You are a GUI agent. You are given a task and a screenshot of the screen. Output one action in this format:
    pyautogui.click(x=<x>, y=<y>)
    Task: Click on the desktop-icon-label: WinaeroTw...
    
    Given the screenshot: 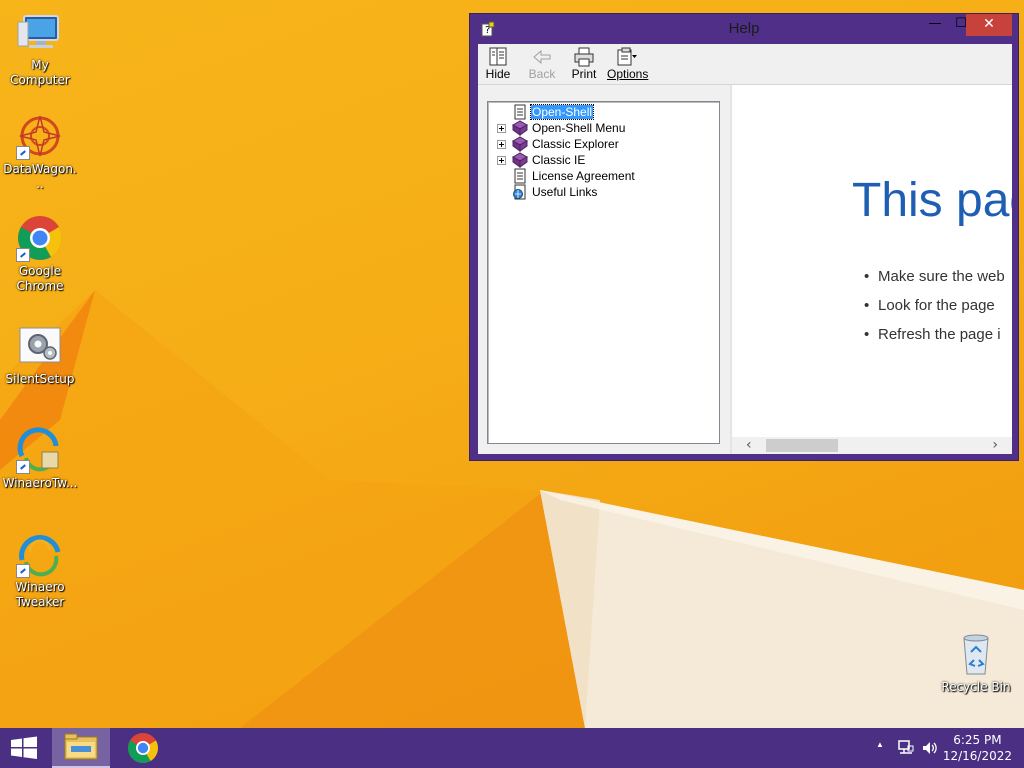 What is the action you would take?
    pyautogui.click(x=40, y=483)
    